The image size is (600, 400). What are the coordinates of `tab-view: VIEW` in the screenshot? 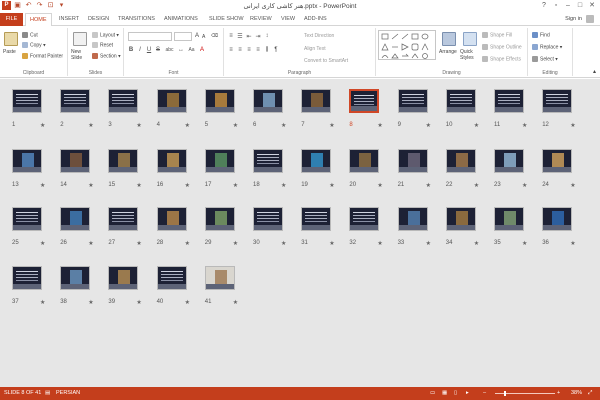 It's located at (288, 19).